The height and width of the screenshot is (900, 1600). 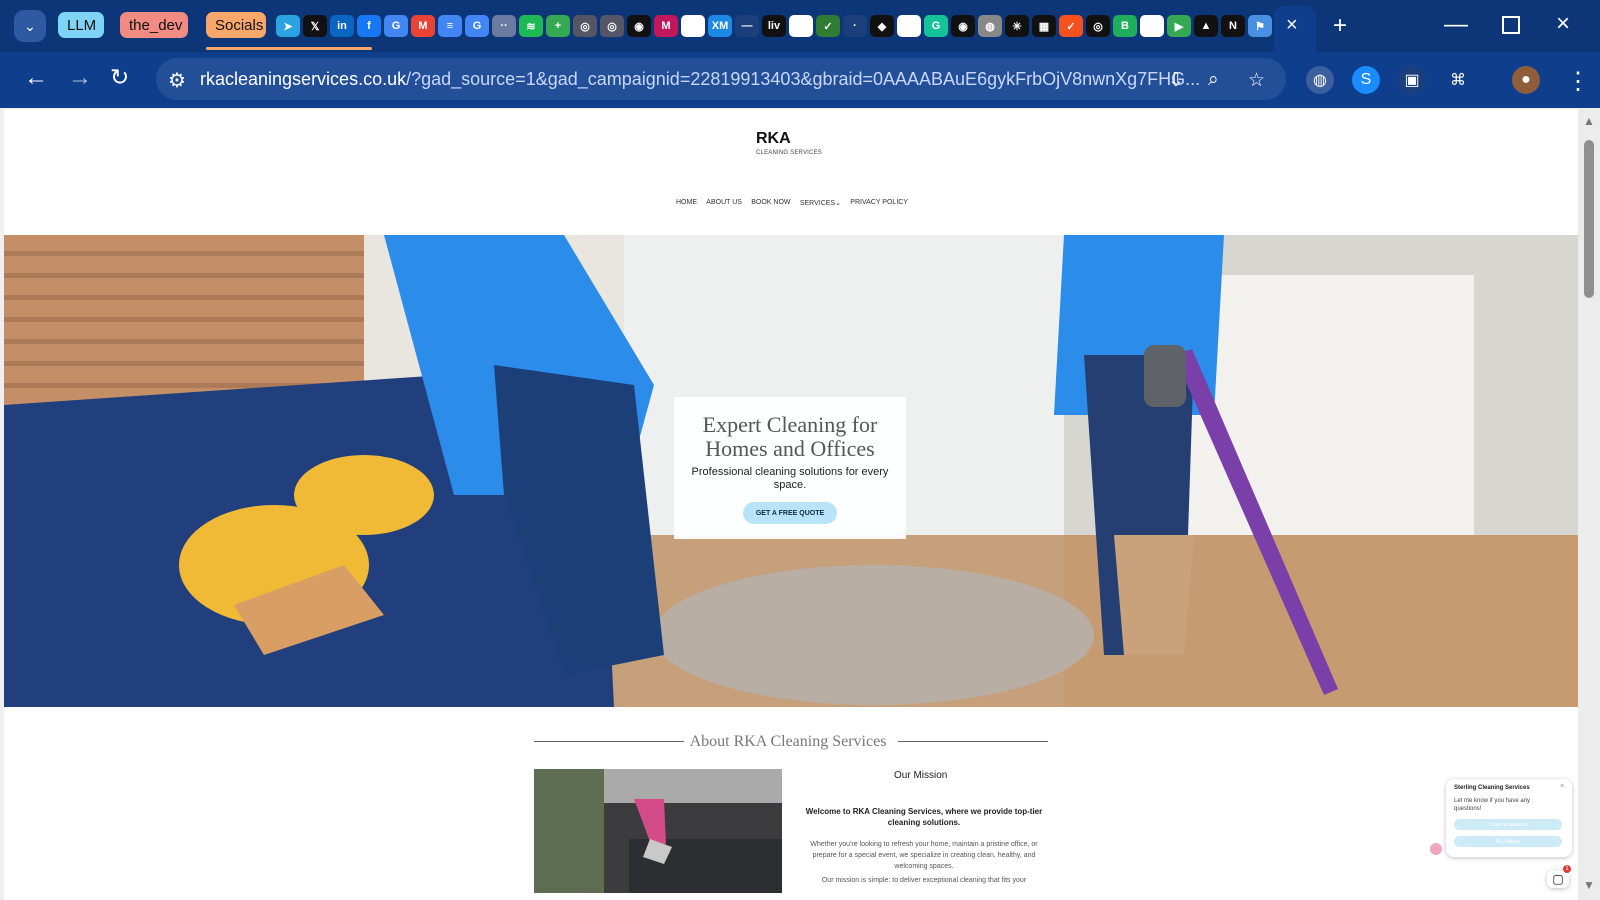 What do you see at coordinates (1412, 80) in the screenshot?
I see `qr-code-icon: ▣` at bounding box center [1412, 80].